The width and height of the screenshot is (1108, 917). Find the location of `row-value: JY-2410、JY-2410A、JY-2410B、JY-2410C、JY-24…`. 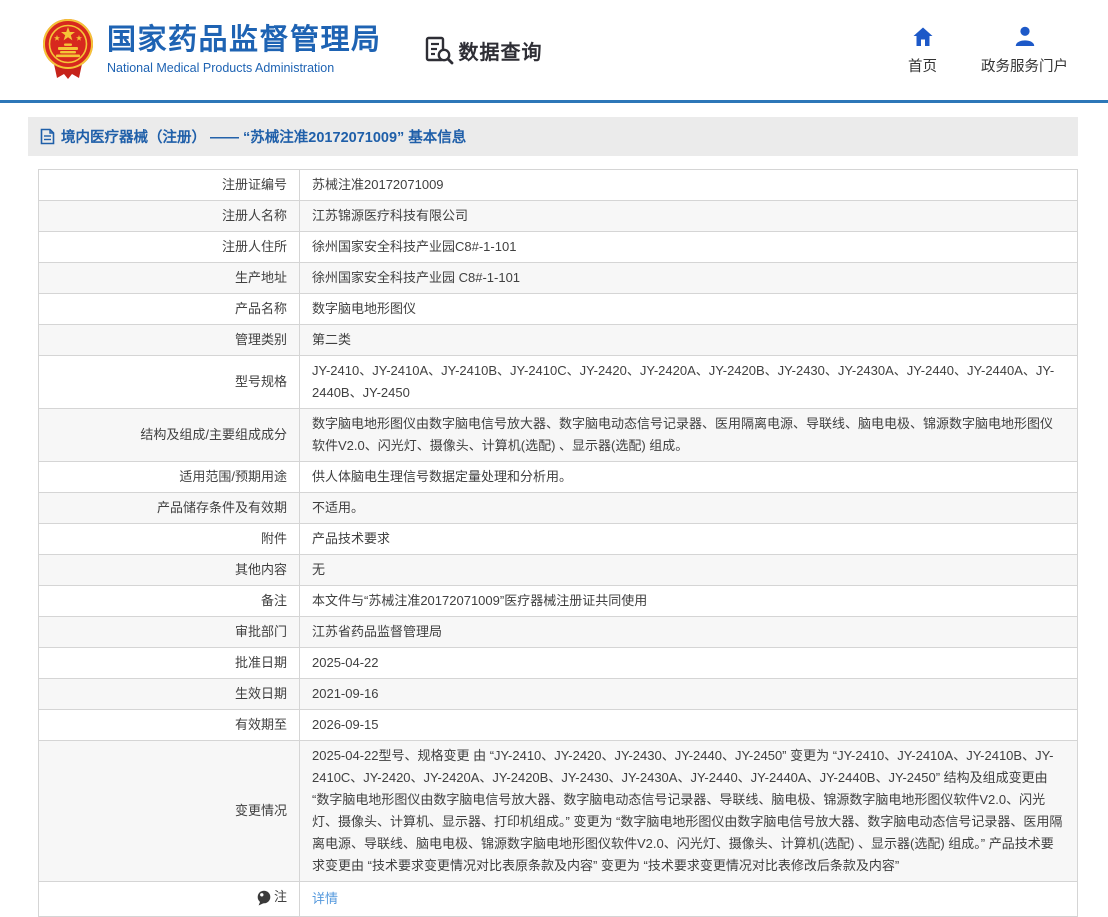

row-value: JY-2410、JY-2410A、JY-2410B、JY-2410C、JY-24… is located at coordinates (688, 382).